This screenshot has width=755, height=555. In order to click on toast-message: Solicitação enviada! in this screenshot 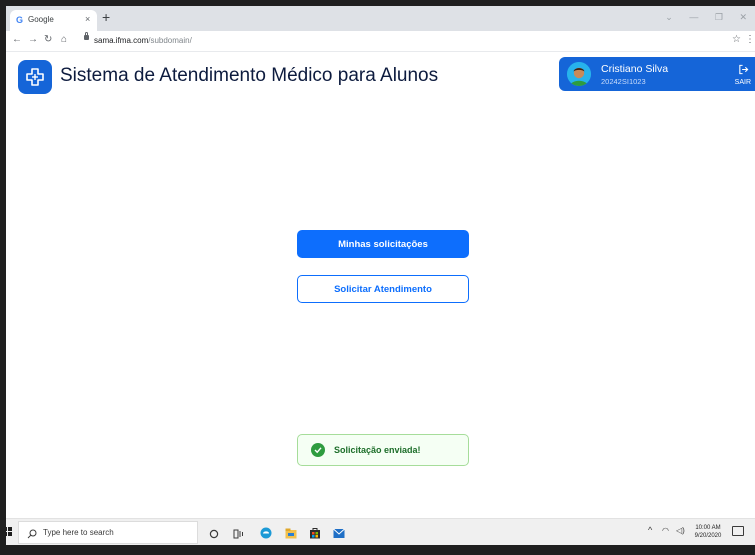, I will do `click(377, 450)`.